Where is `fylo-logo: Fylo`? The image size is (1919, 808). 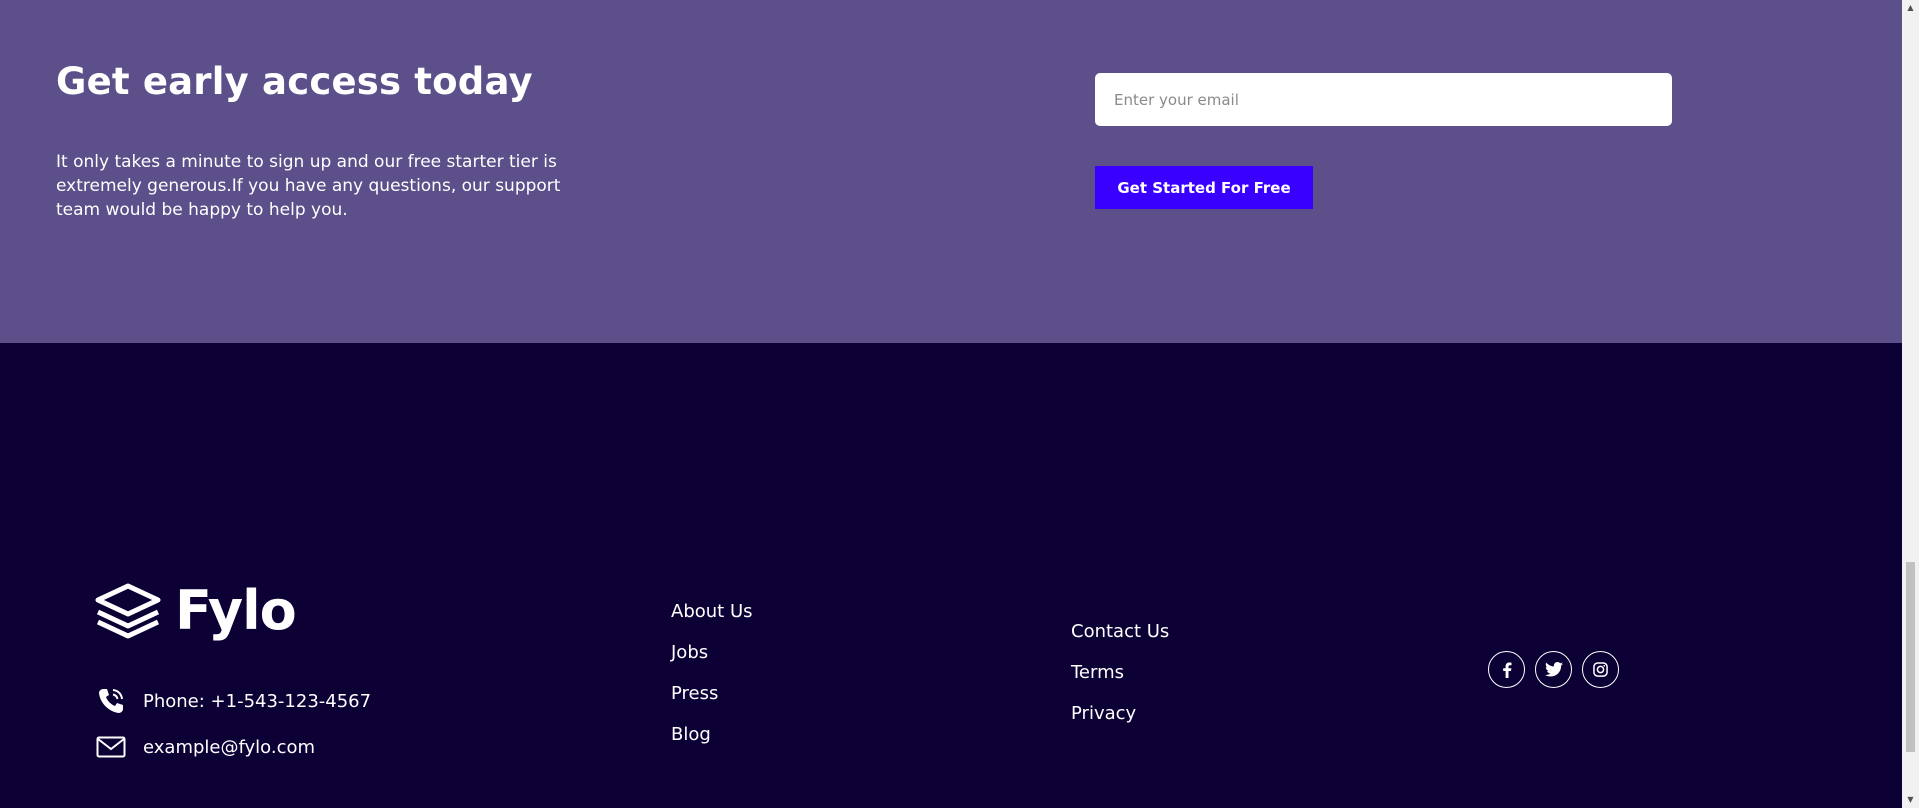
fylo-logo: Fylo is located at coordinates (196, 610).